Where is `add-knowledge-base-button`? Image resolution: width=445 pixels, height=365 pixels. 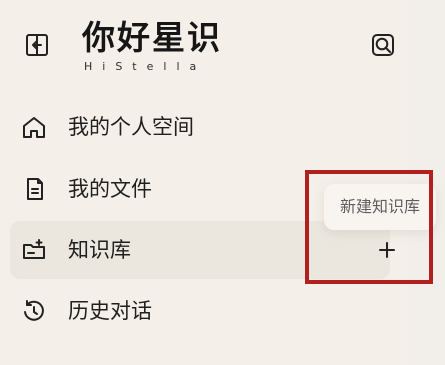 add-knowledge-base-button is located at coordinates (387, 250).